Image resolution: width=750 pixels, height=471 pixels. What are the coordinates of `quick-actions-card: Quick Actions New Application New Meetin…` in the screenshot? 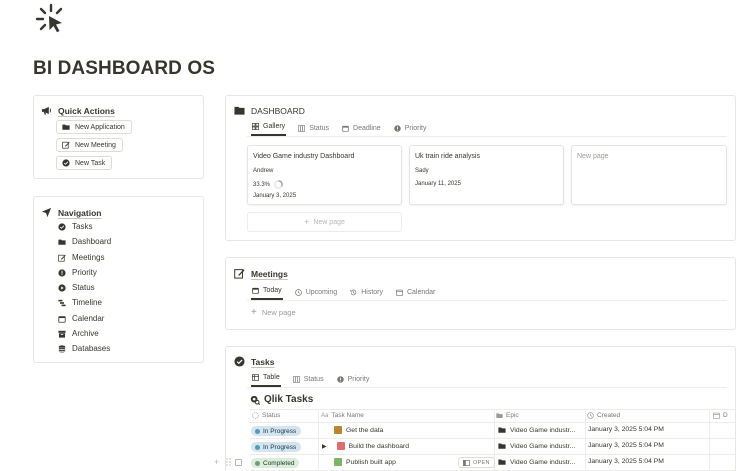 It's located at (118, 137).